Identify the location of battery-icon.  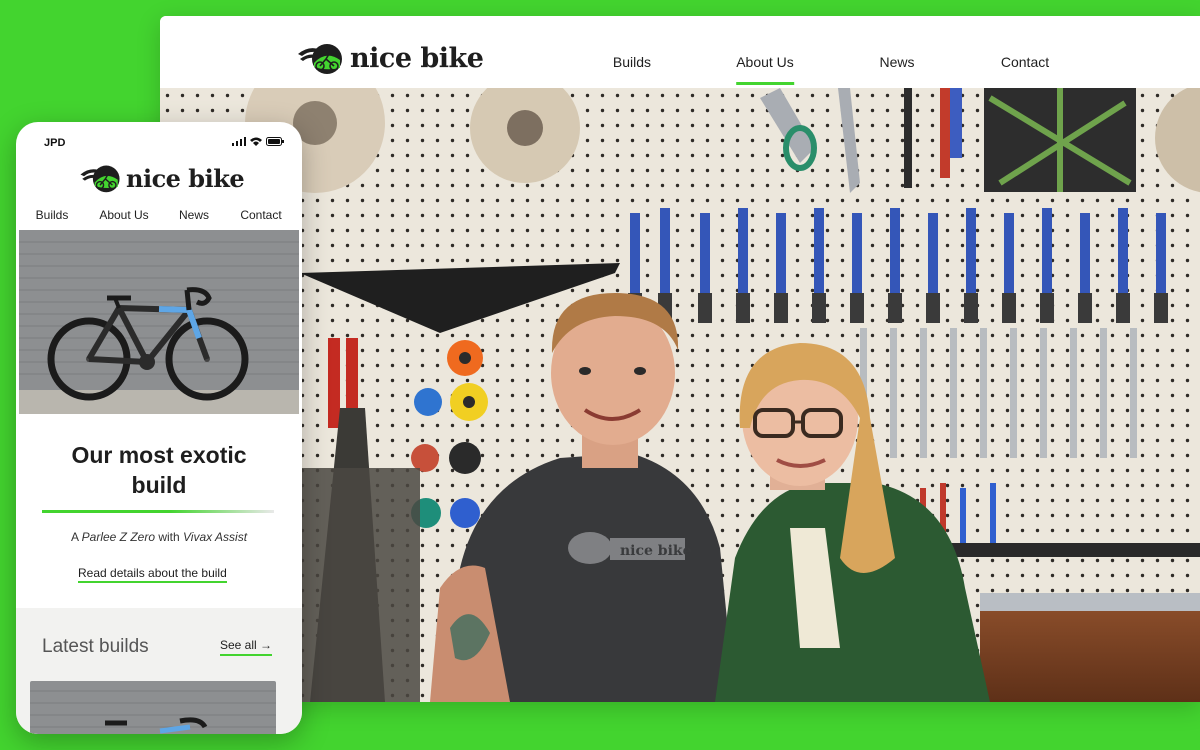
(275, 141).